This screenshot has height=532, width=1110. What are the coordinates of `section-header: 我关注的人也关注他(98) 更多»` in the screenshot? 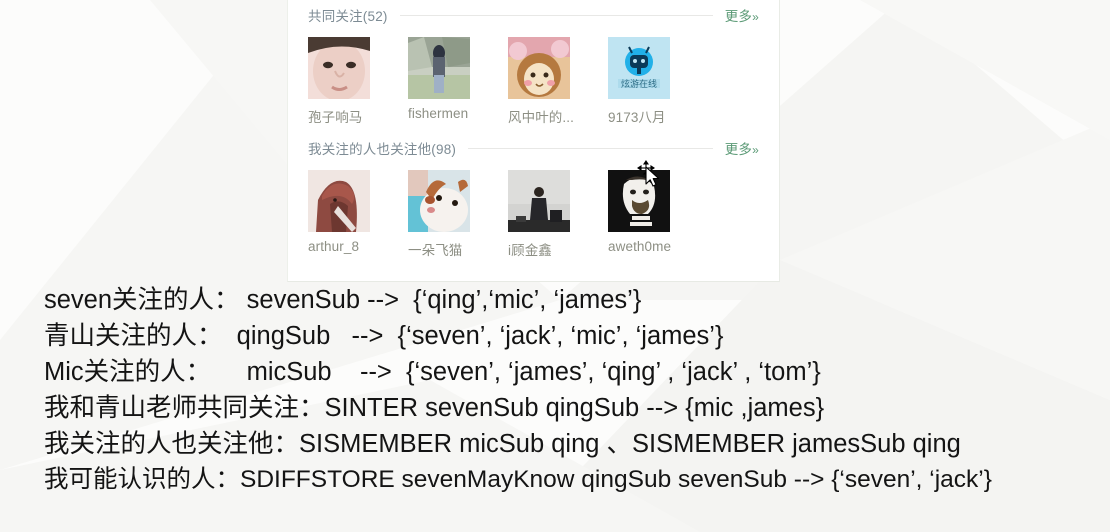 It's located at (533, 148).